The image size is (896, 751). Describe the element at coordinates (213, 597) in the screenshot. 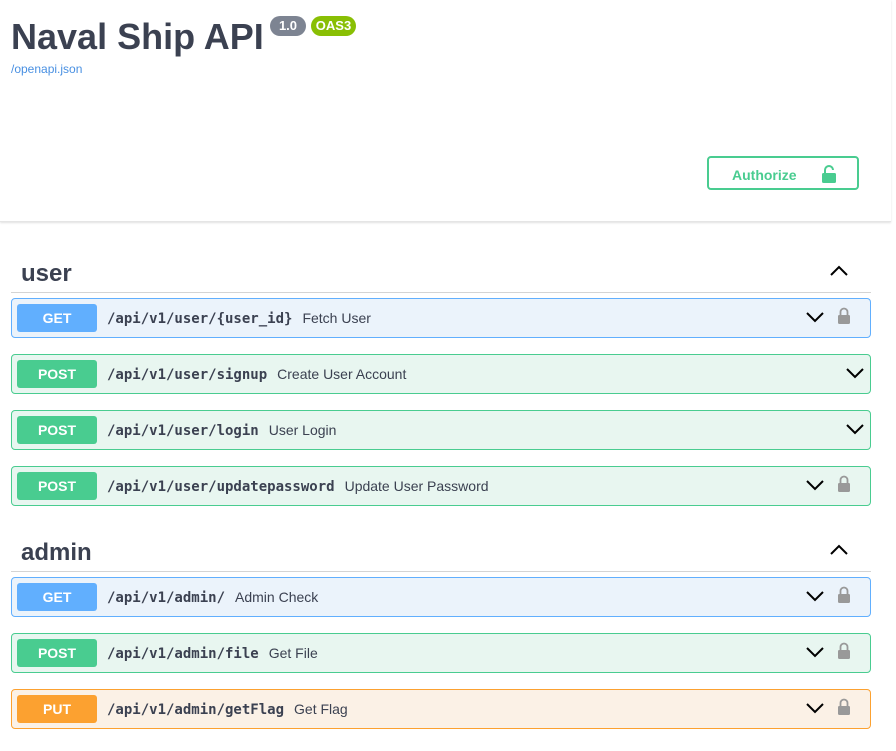

I see `operation-path: /api/v1/admin/Admin Check` at that location.